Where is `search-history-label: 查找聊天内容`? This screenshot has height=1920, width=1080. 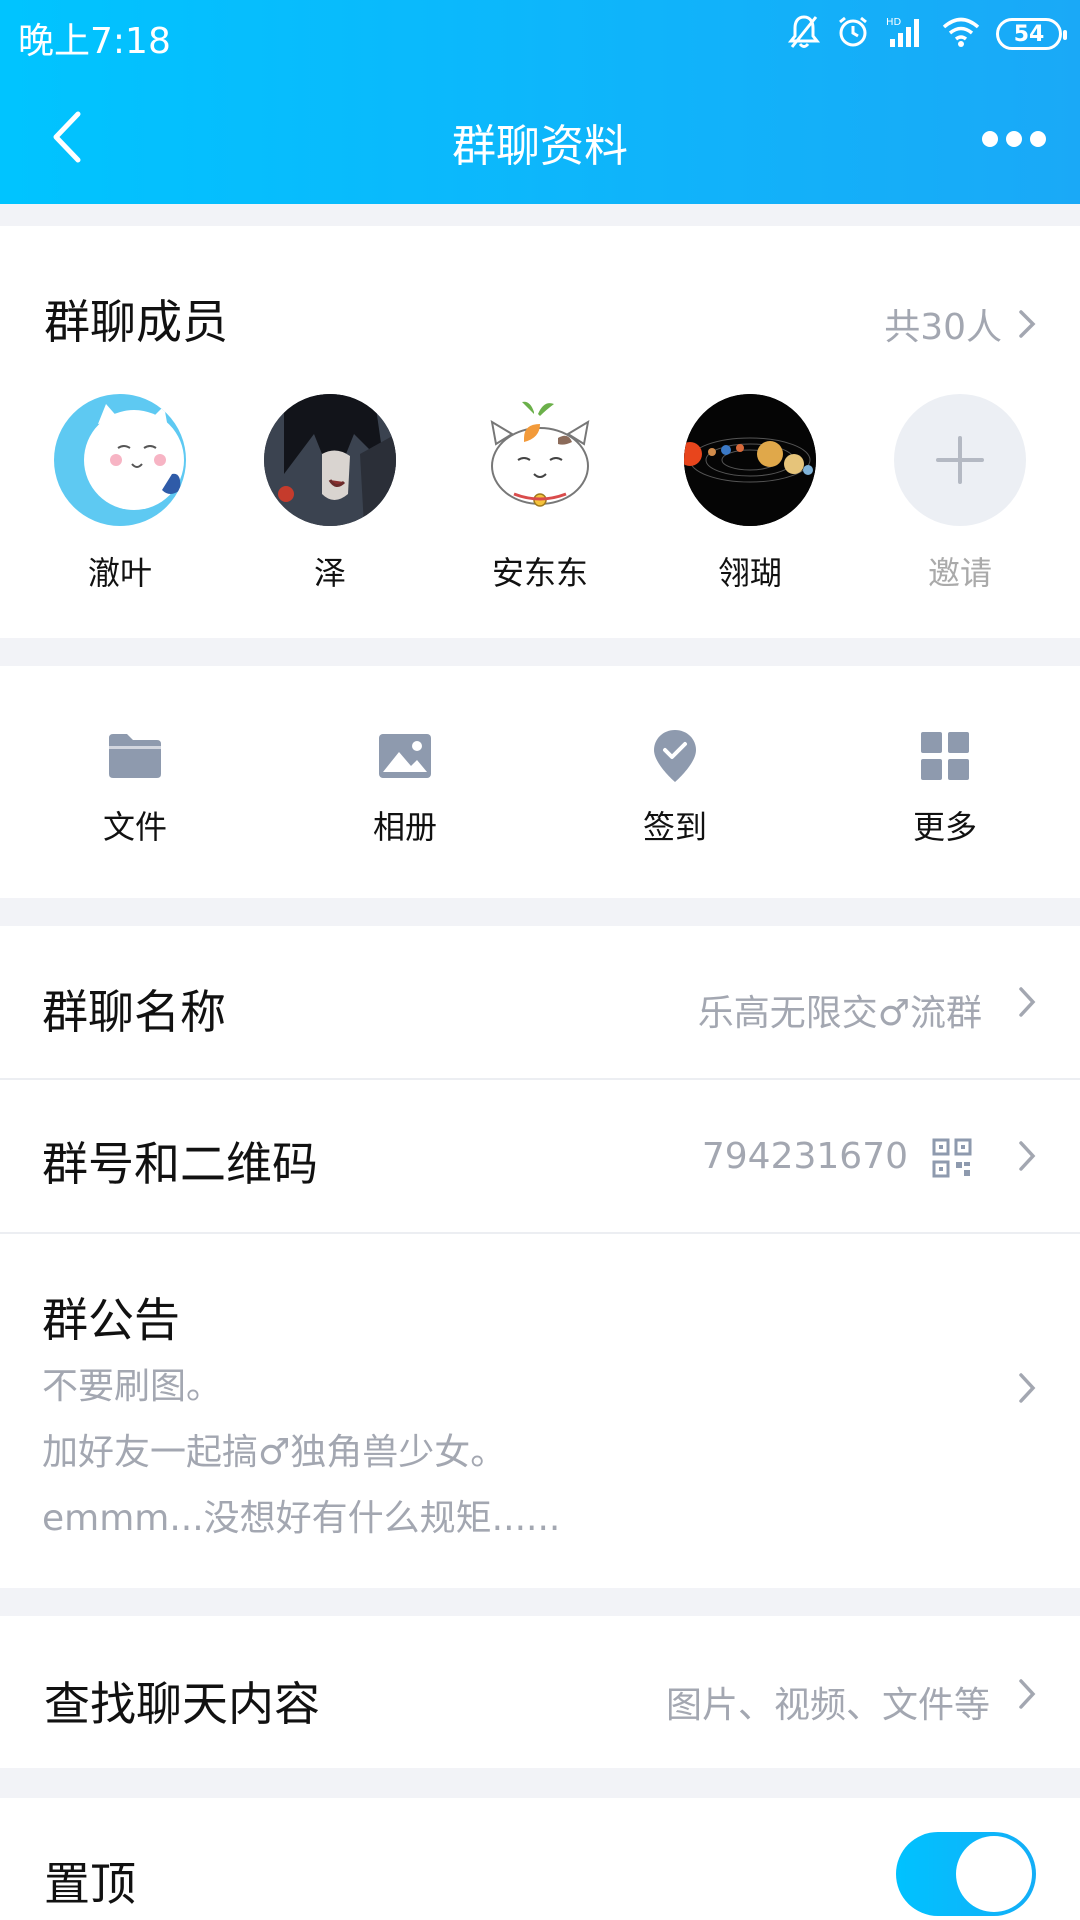 search-history-label: 查找聊天内容 is located at coordinates (182, 1704).